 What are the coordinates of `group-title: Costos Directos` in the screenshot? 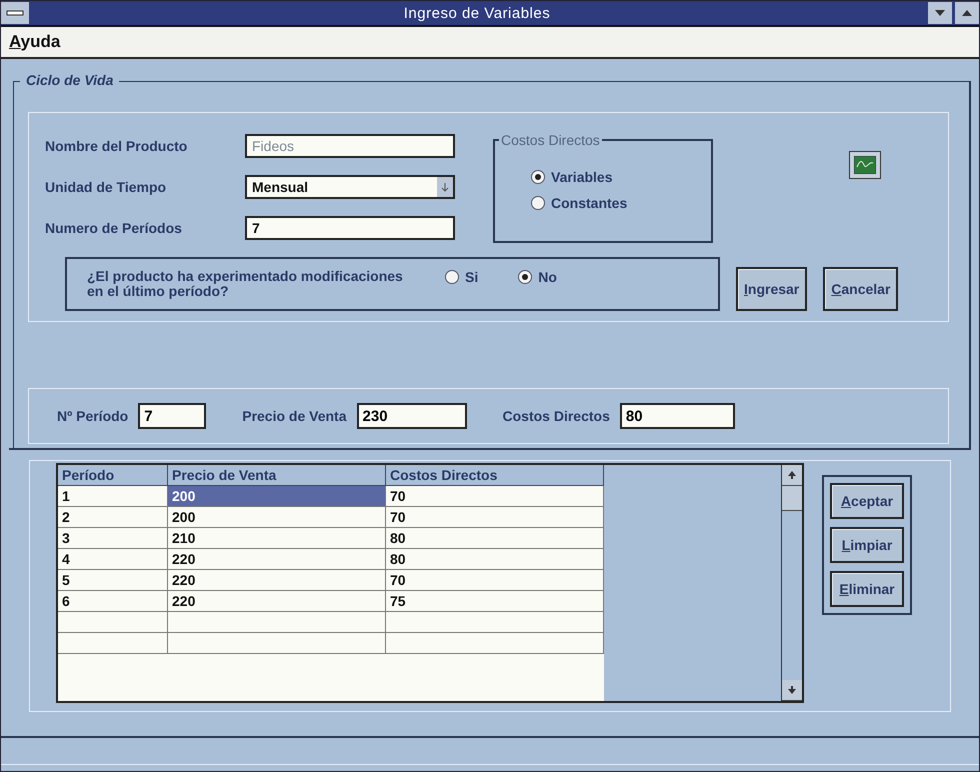 It's located at (550, 140).